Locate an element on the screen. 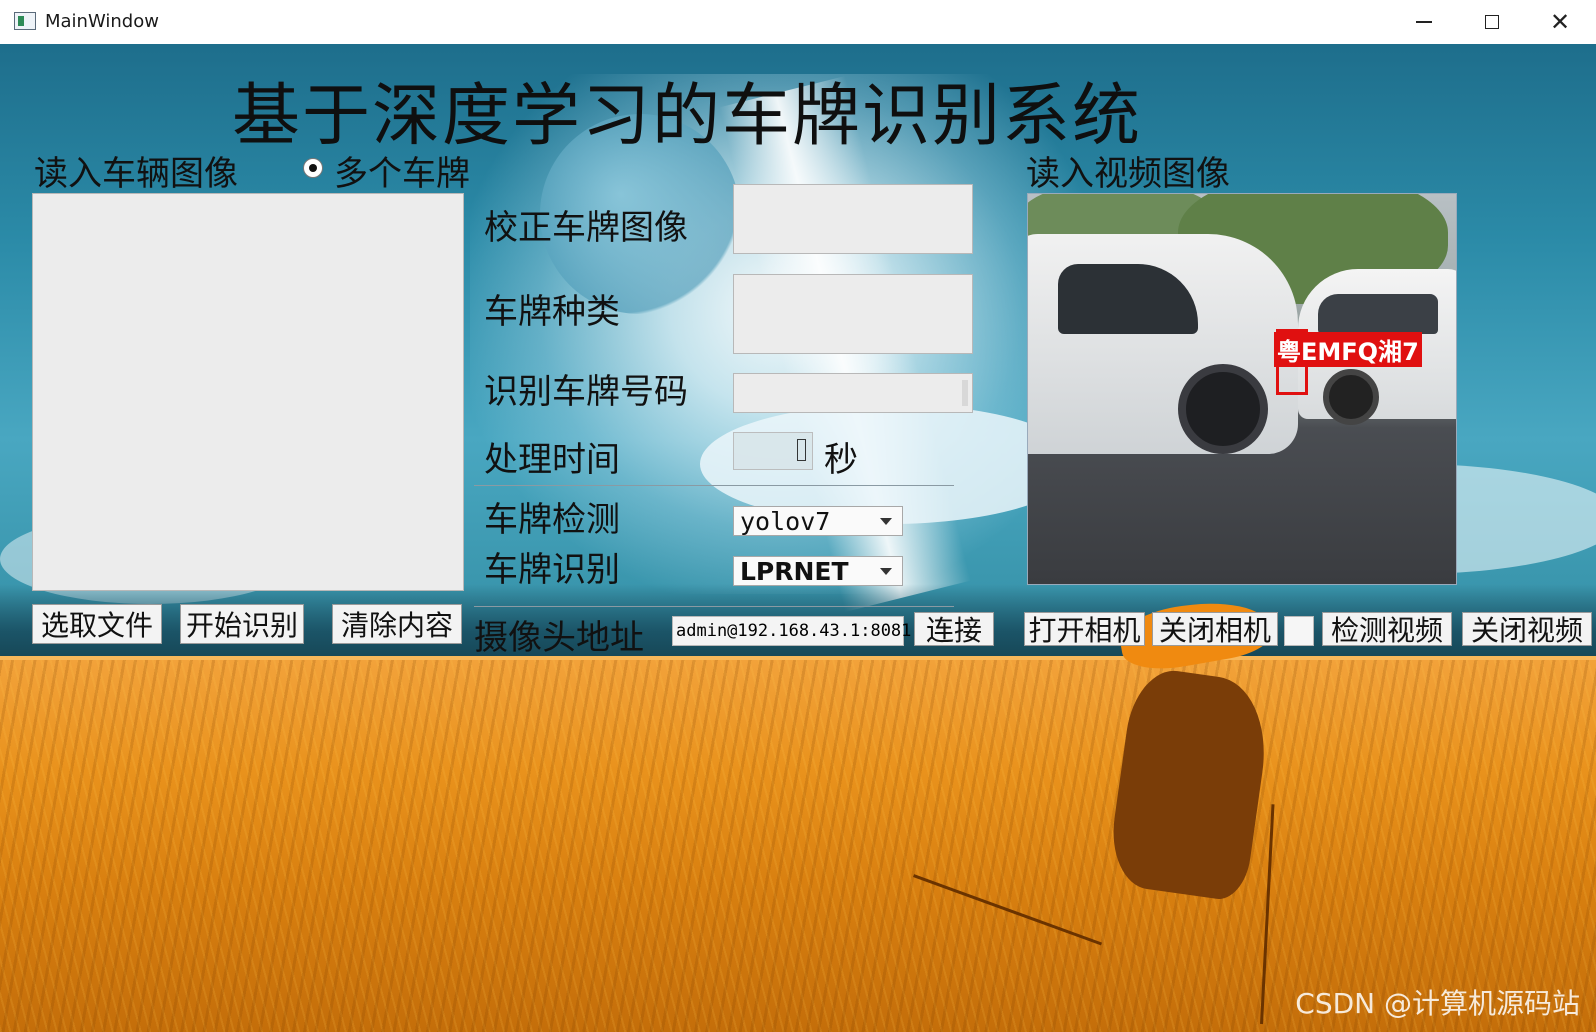  read-vehicle-image-label: 读入车辆图像 is located at coordinates (136, 174).